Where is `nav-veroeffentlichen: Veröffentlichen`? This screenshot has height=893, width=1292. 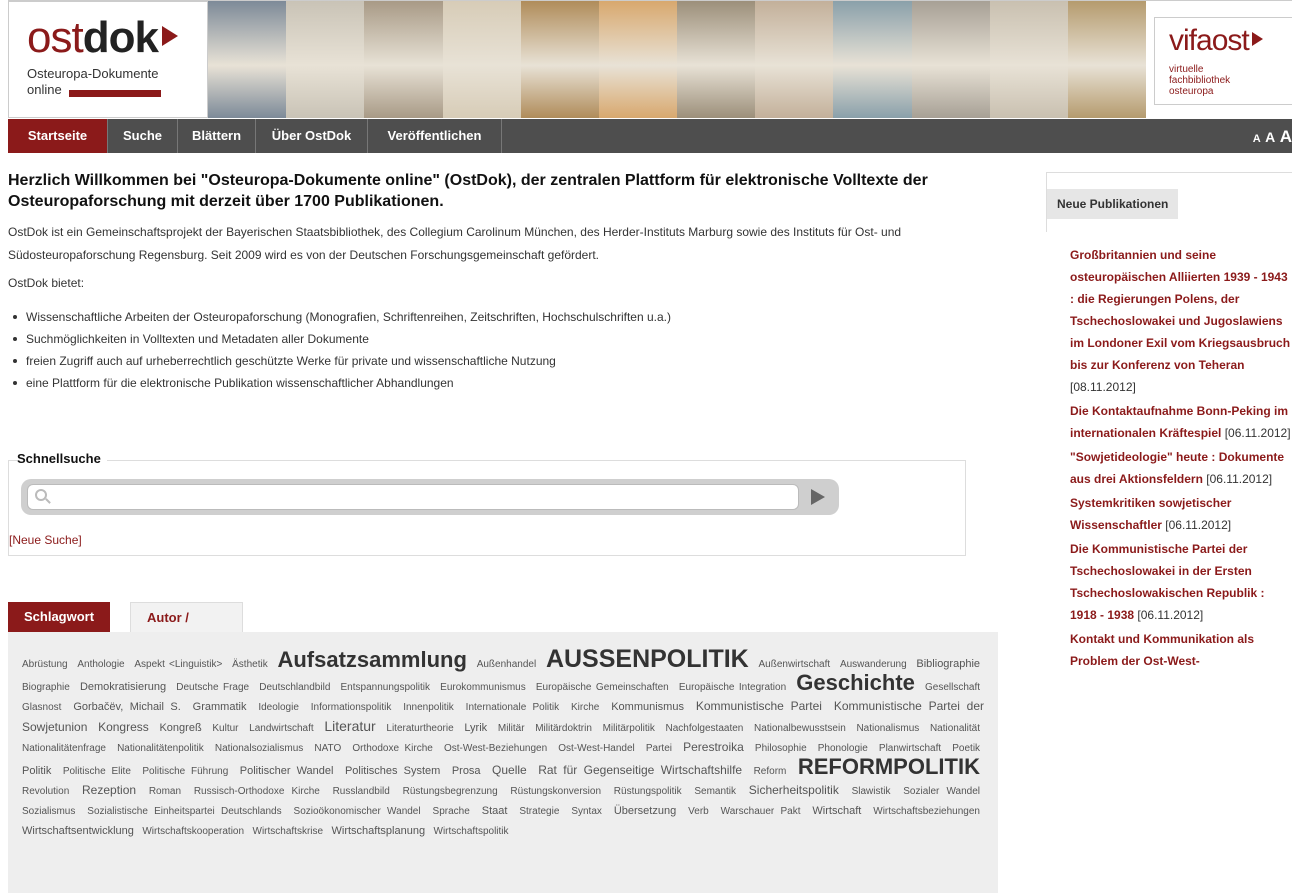
nav-veroeffentlichen: Veröffentlichen is located at coordinates (435, 136).